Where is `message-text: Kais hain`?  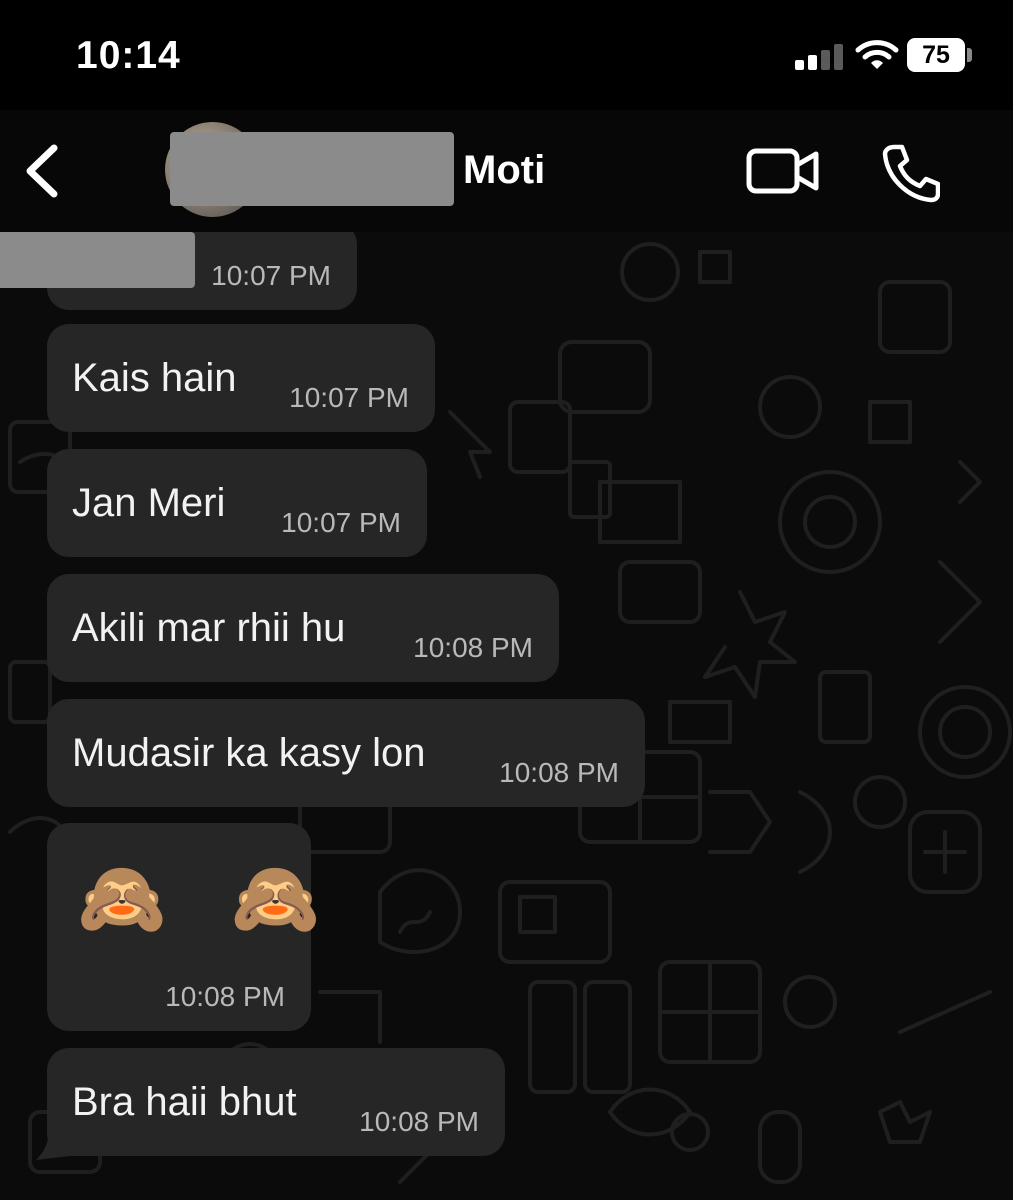
message-text: Kais hain is located at coordinates (154, 378).